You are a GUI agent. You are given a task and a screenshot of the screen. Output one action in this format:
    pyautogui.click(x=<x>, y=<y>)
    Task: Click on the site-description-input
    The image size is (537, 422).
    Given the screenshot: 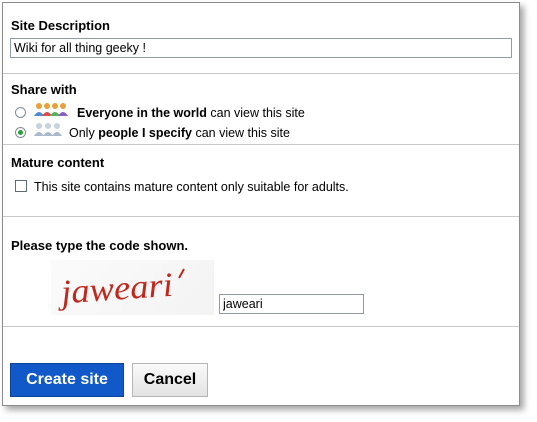 What is the action you would take?
    pyautogui.click(x=261, y=48)
    